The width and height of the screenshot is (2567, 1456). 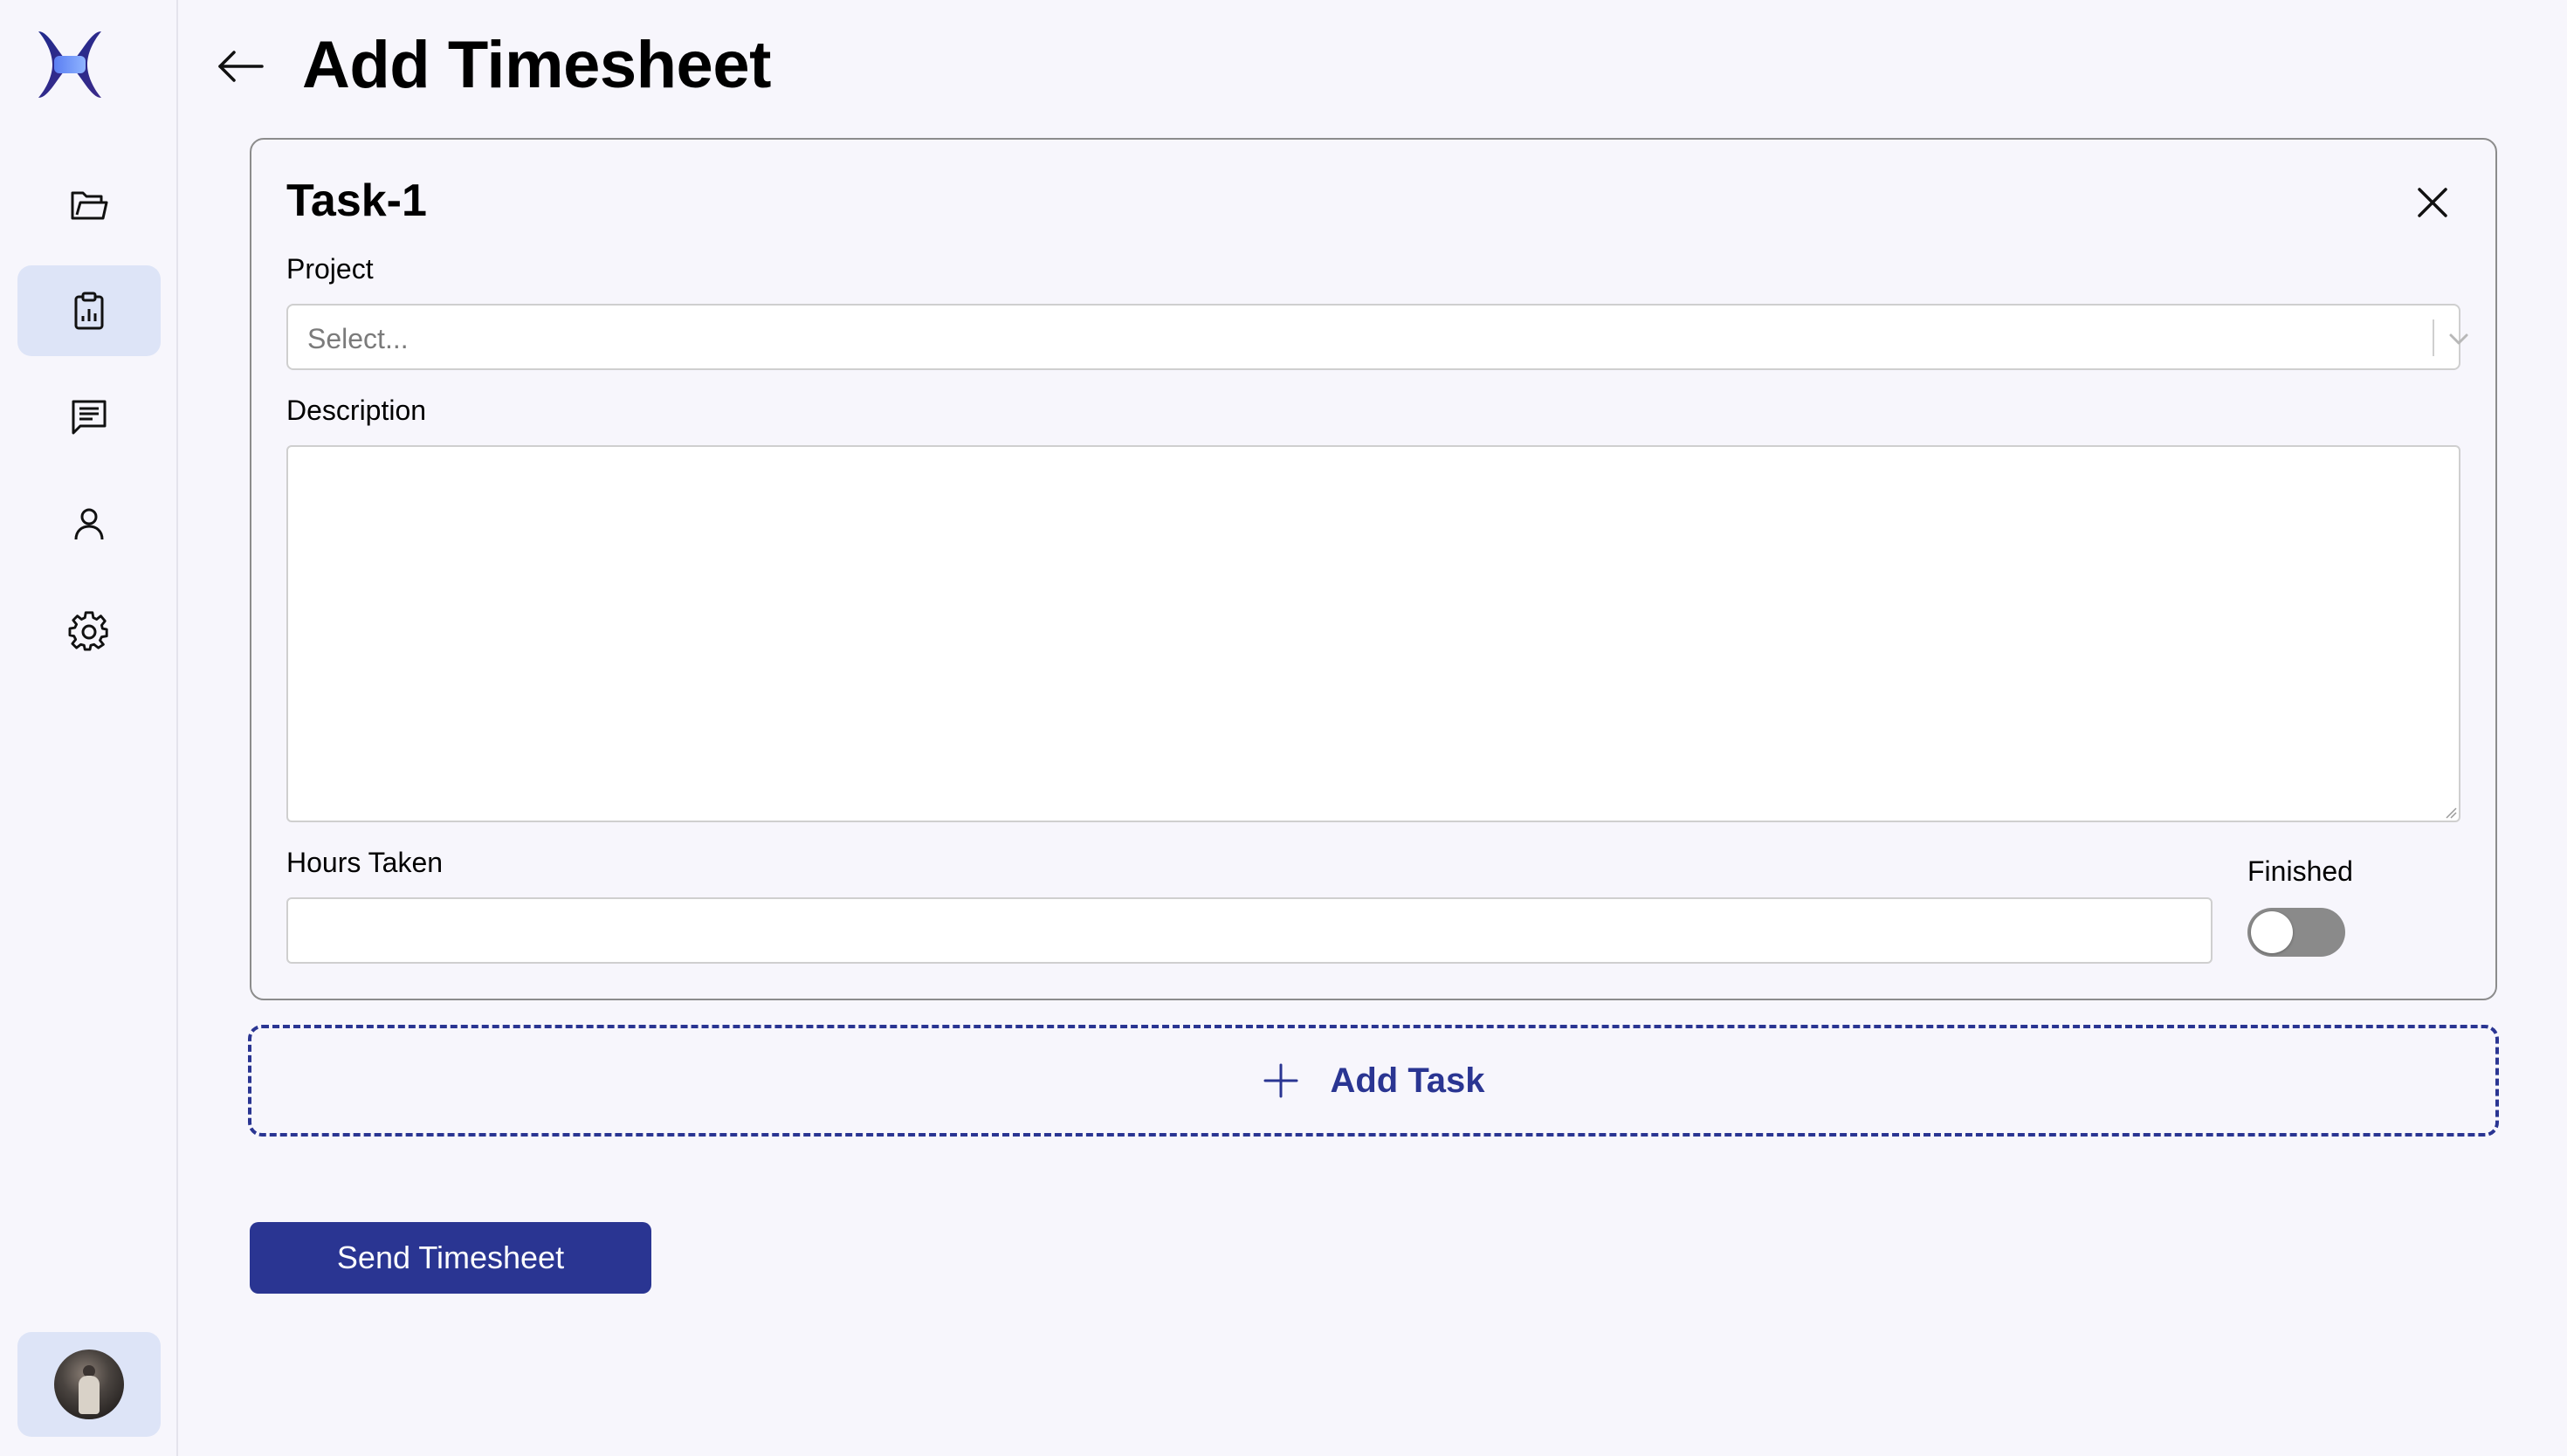 I want to click on clipboard-chart-icon, so click(x=89, y=311).